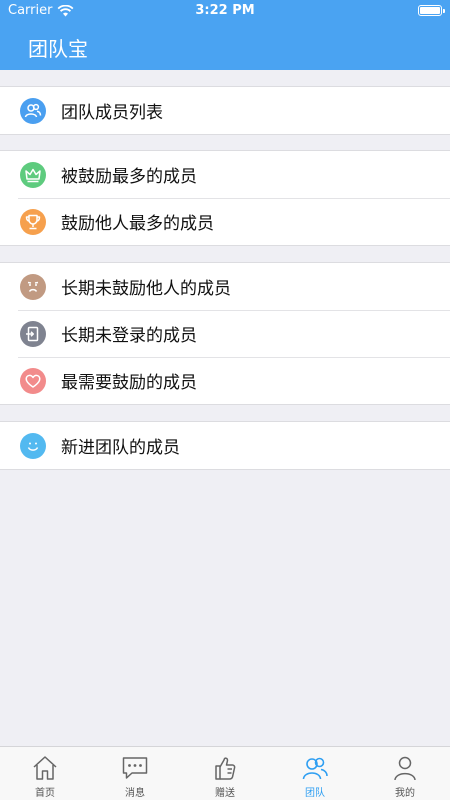 The image size is (450, 800). I want to click on team-icon, so click(315, 768).